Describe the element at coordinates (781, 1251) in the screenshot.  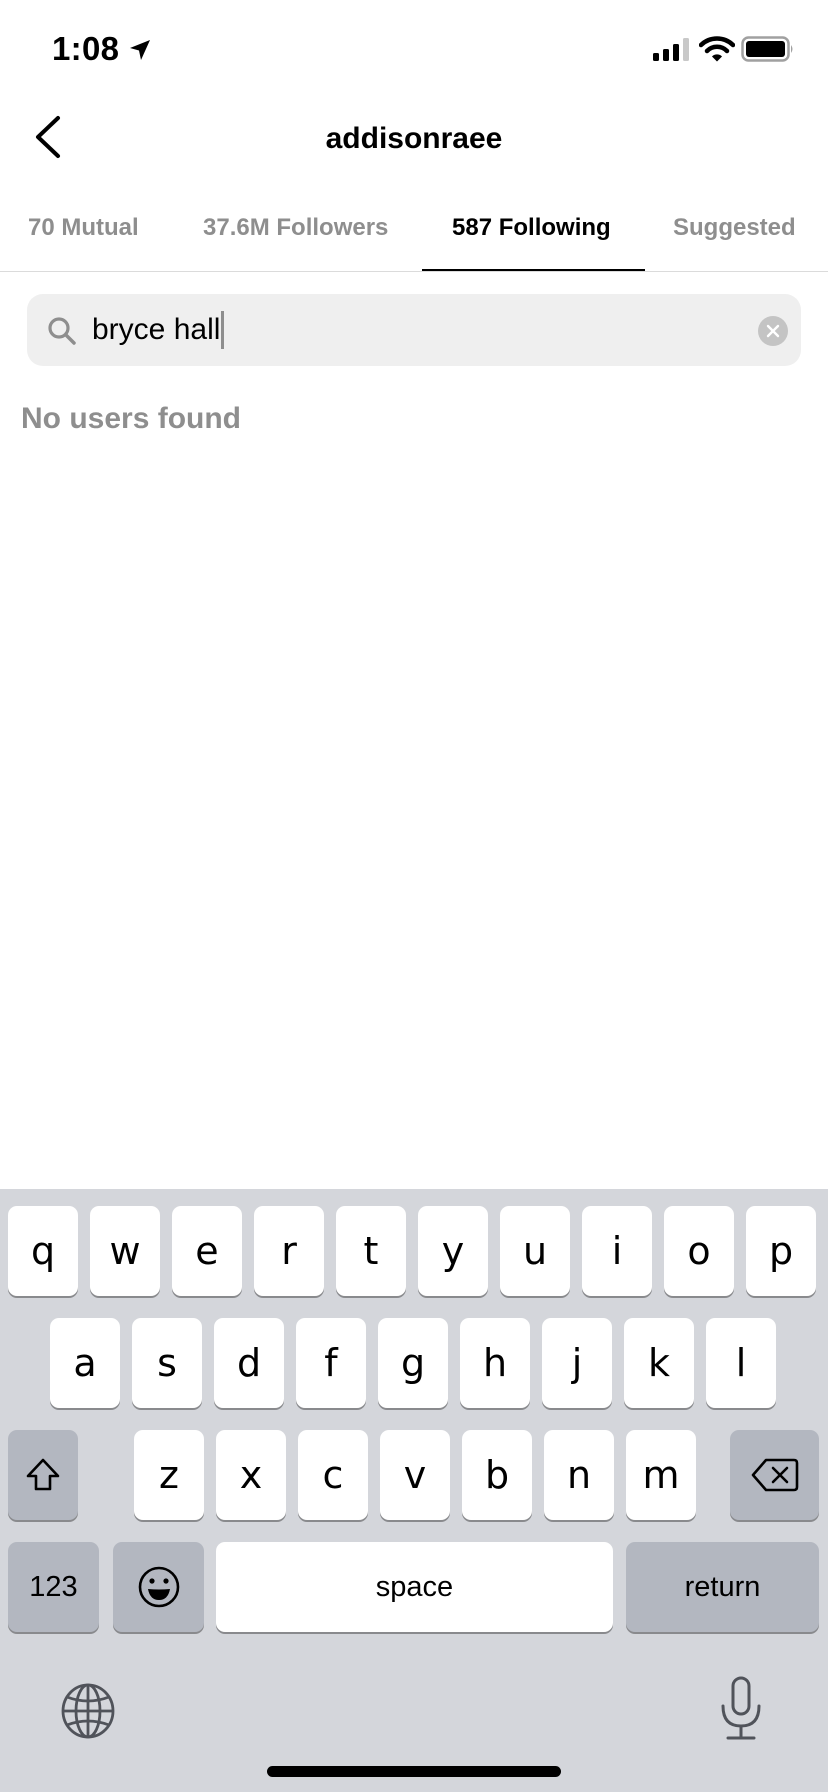
I see `key-p: p` at that location.